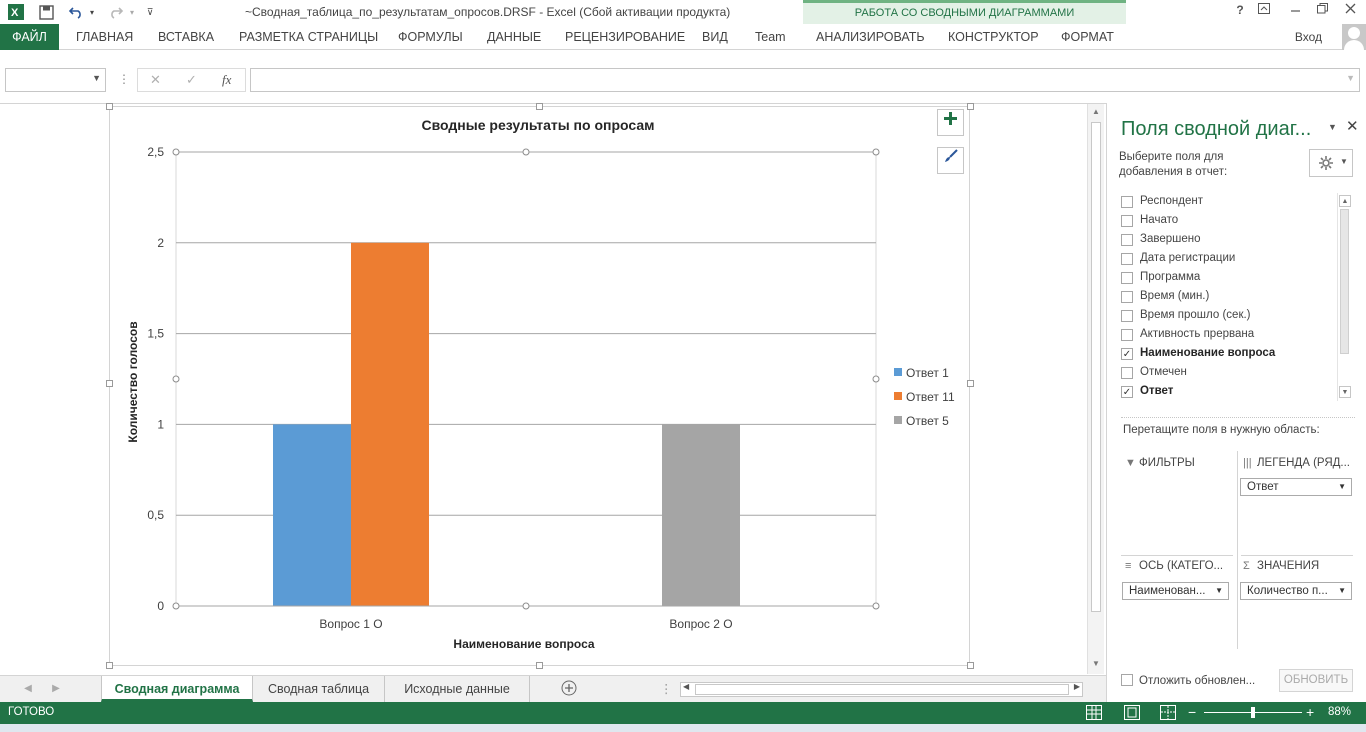  I want to click on expand-formula-bar-icon: ▼, so click(1350, 78).